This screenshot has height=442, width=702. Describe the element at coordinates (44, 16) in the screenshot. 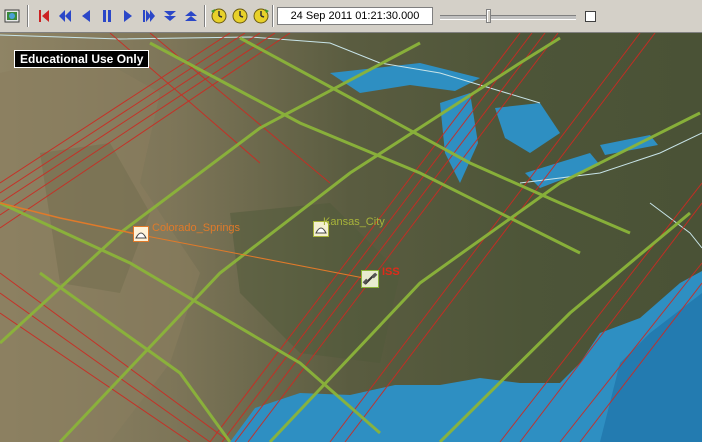

I see `skip-to-start-icon` at that location.